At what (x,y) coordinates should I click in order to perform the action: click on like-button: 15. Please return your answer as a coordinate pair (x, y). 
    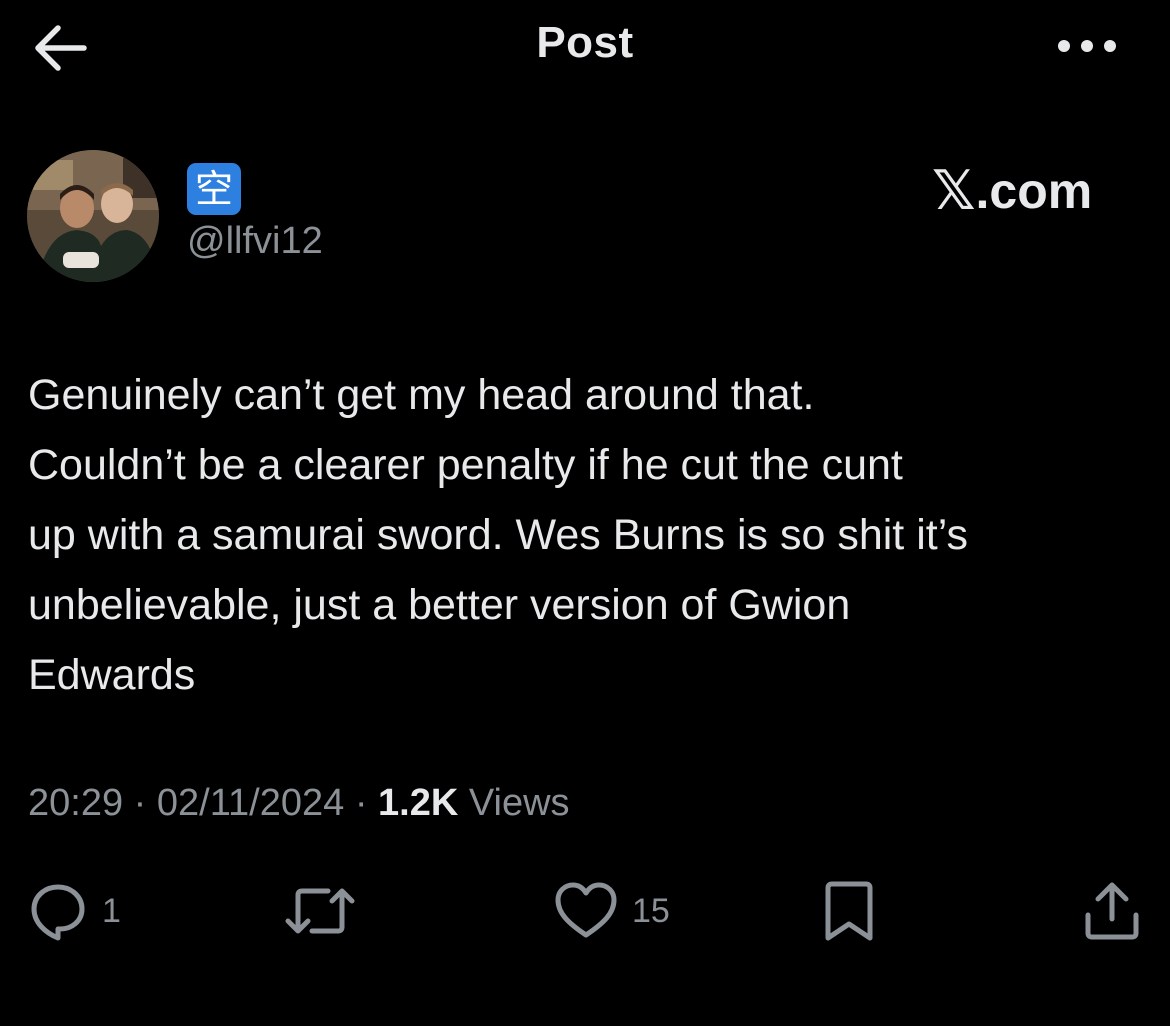
    Looking at the image, I should click on (612, 911).